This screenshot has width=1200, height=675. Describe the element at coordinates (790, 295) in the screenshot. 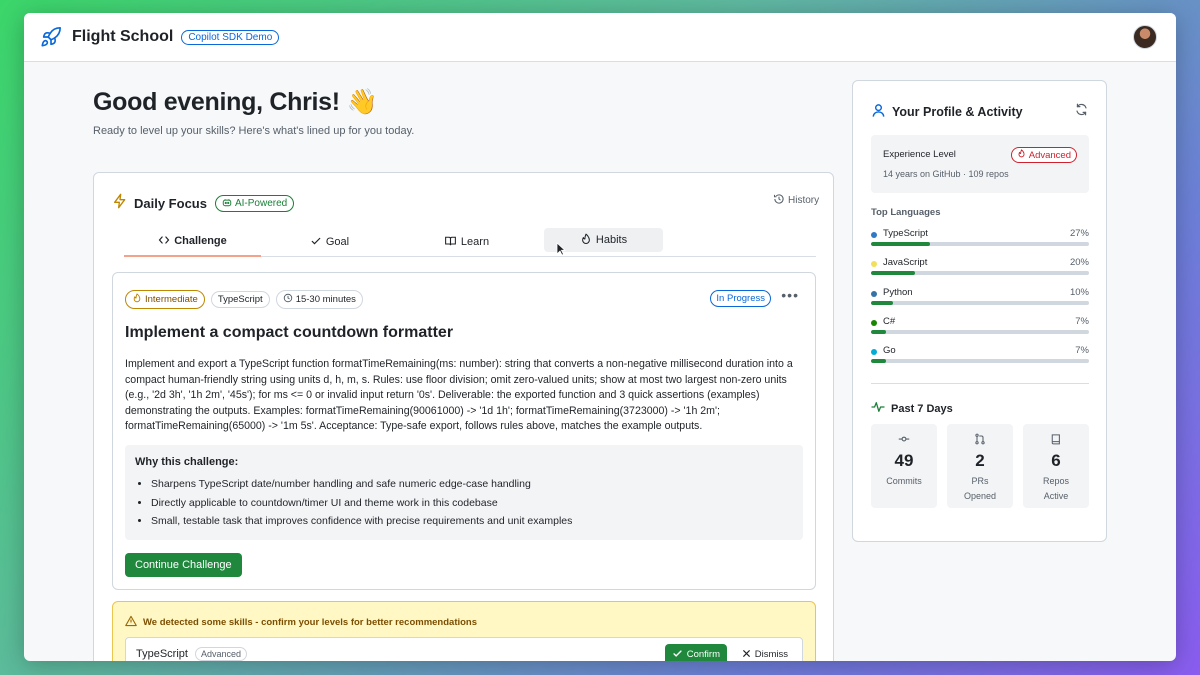

I see `more-options-icon: •••` at that location.